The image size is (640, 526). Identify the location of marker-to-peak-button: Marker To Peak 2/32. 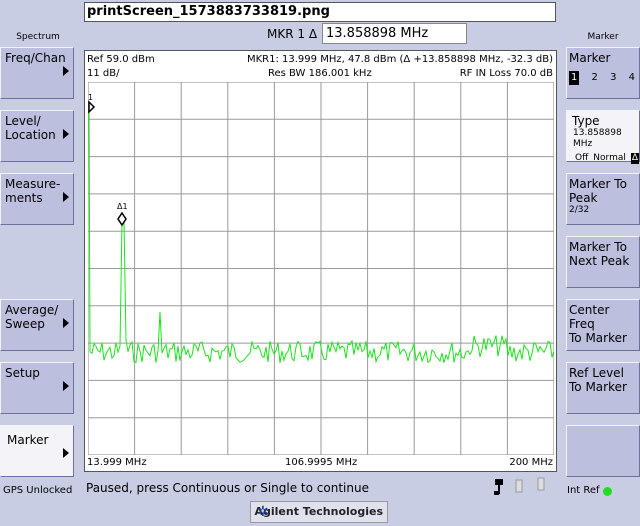
(603, 199).